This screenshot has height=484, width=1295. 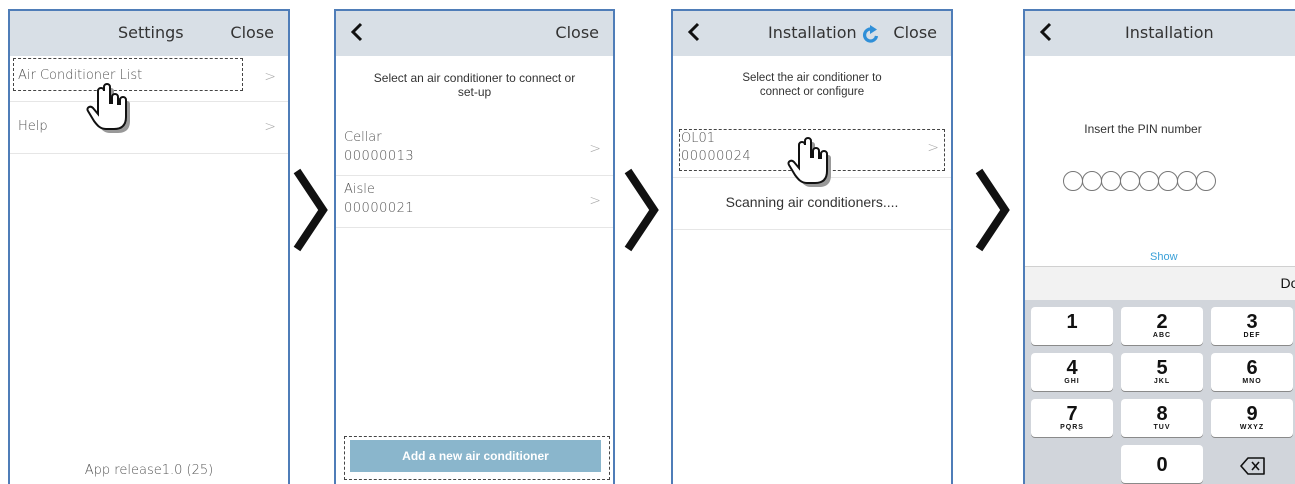 I want to click on refresh-icon, so click(x=871, y=35).